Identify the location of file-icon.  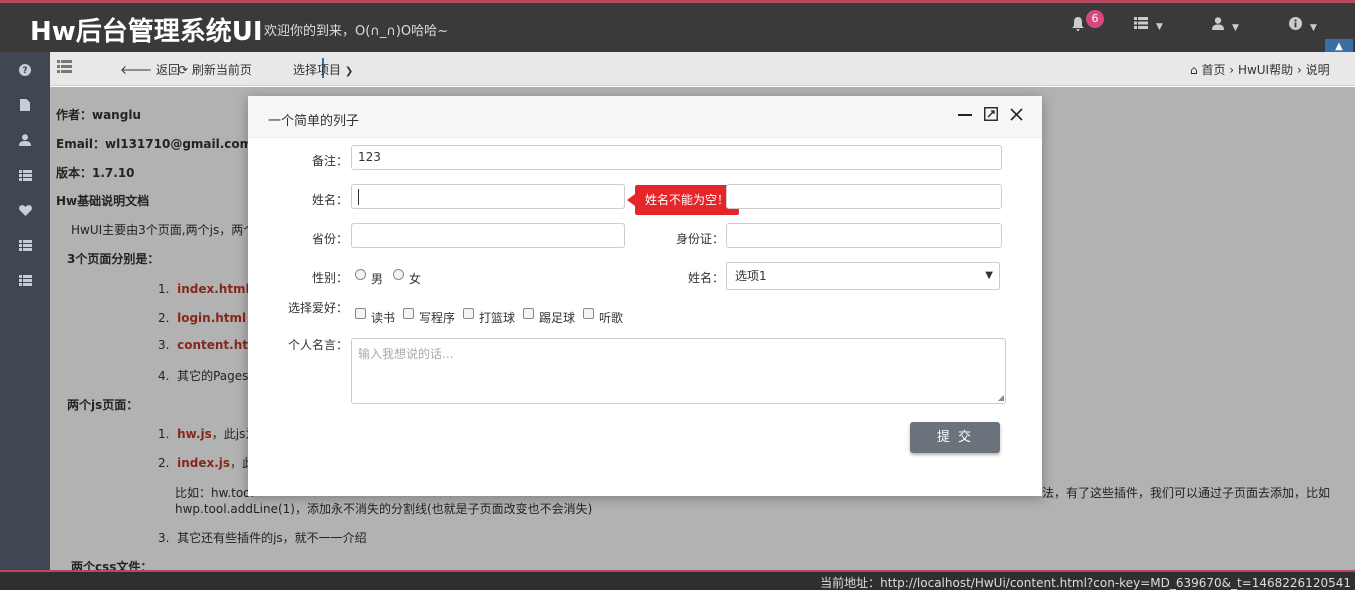
(25, 108).